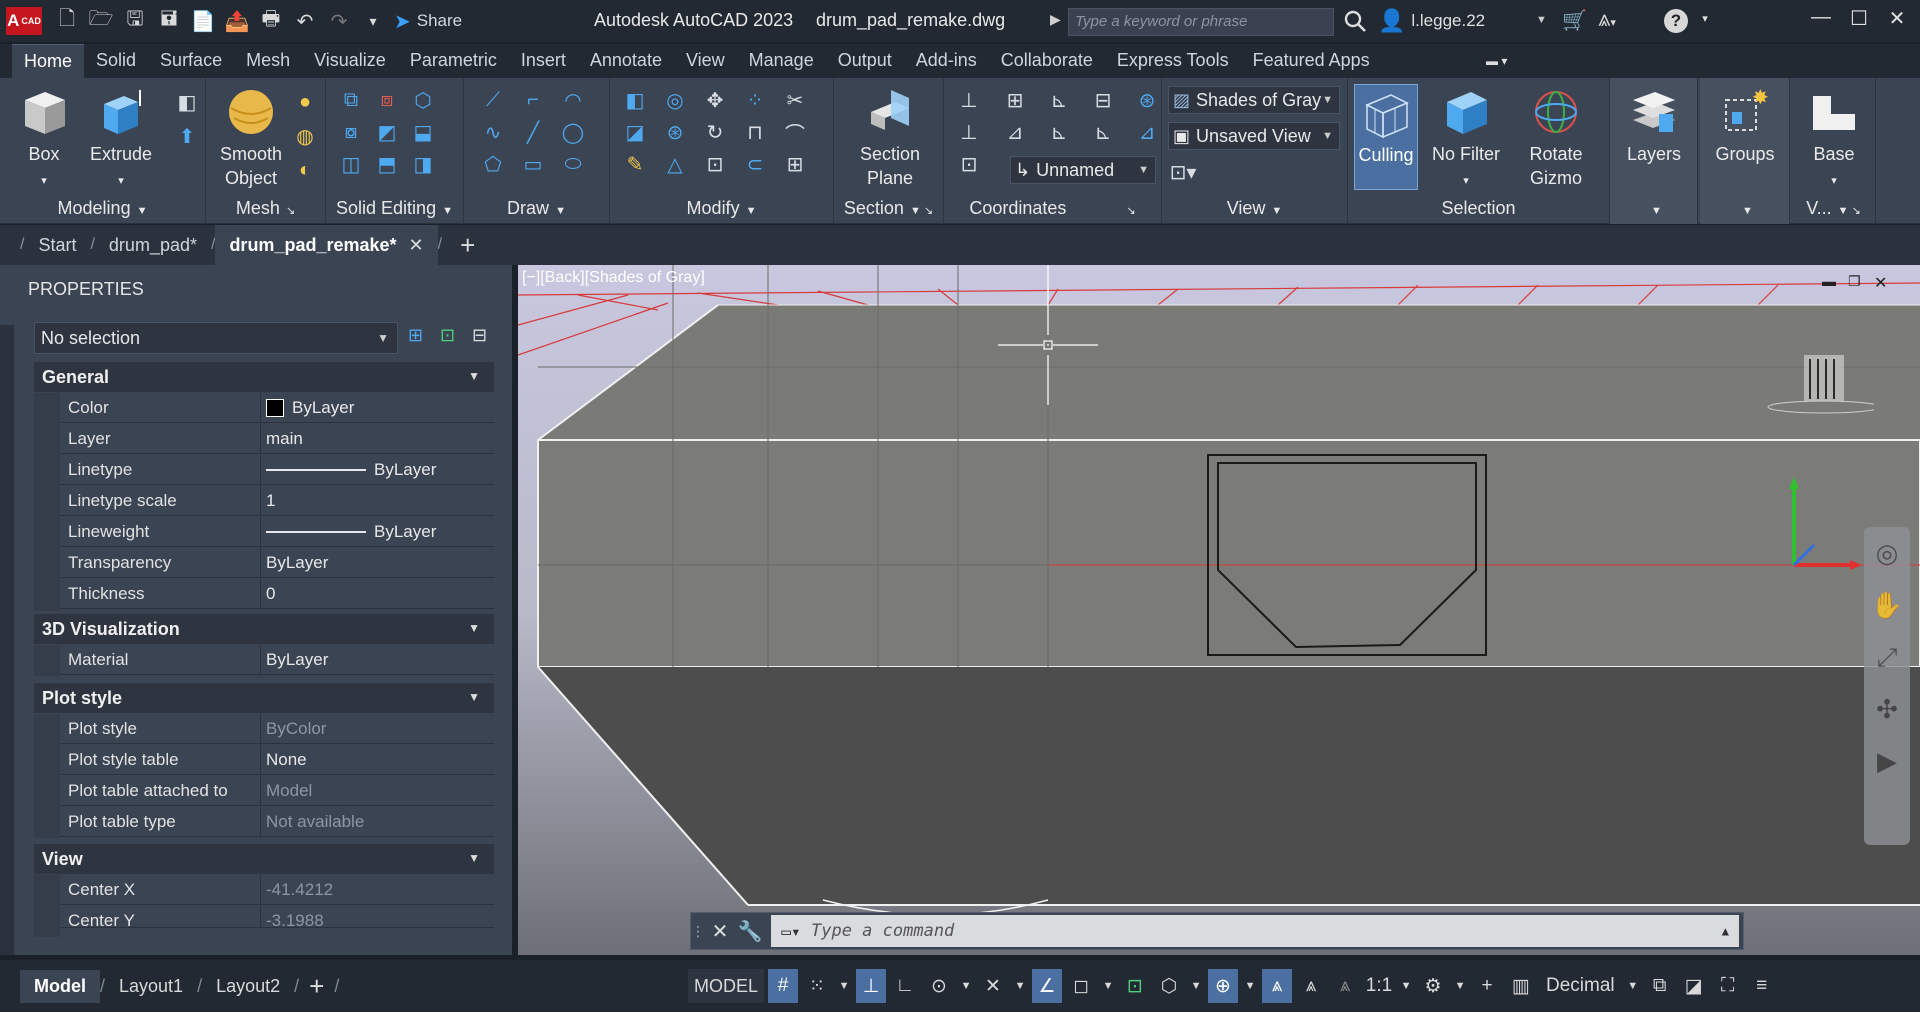 This screenshot has width=1920, height=1012. I want to click on annotation-scale-dropdown-icon: ▼, so click(1406, 986).